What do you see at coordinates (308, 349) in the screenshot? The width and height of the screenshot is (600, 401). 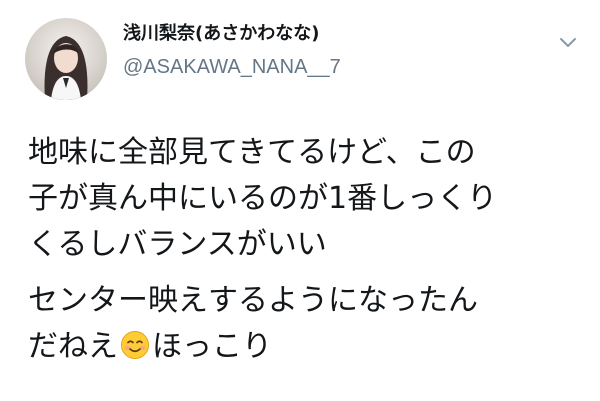 I see `tweet-text-line: だねえ ほっこり` at bounding box center [308, 349].